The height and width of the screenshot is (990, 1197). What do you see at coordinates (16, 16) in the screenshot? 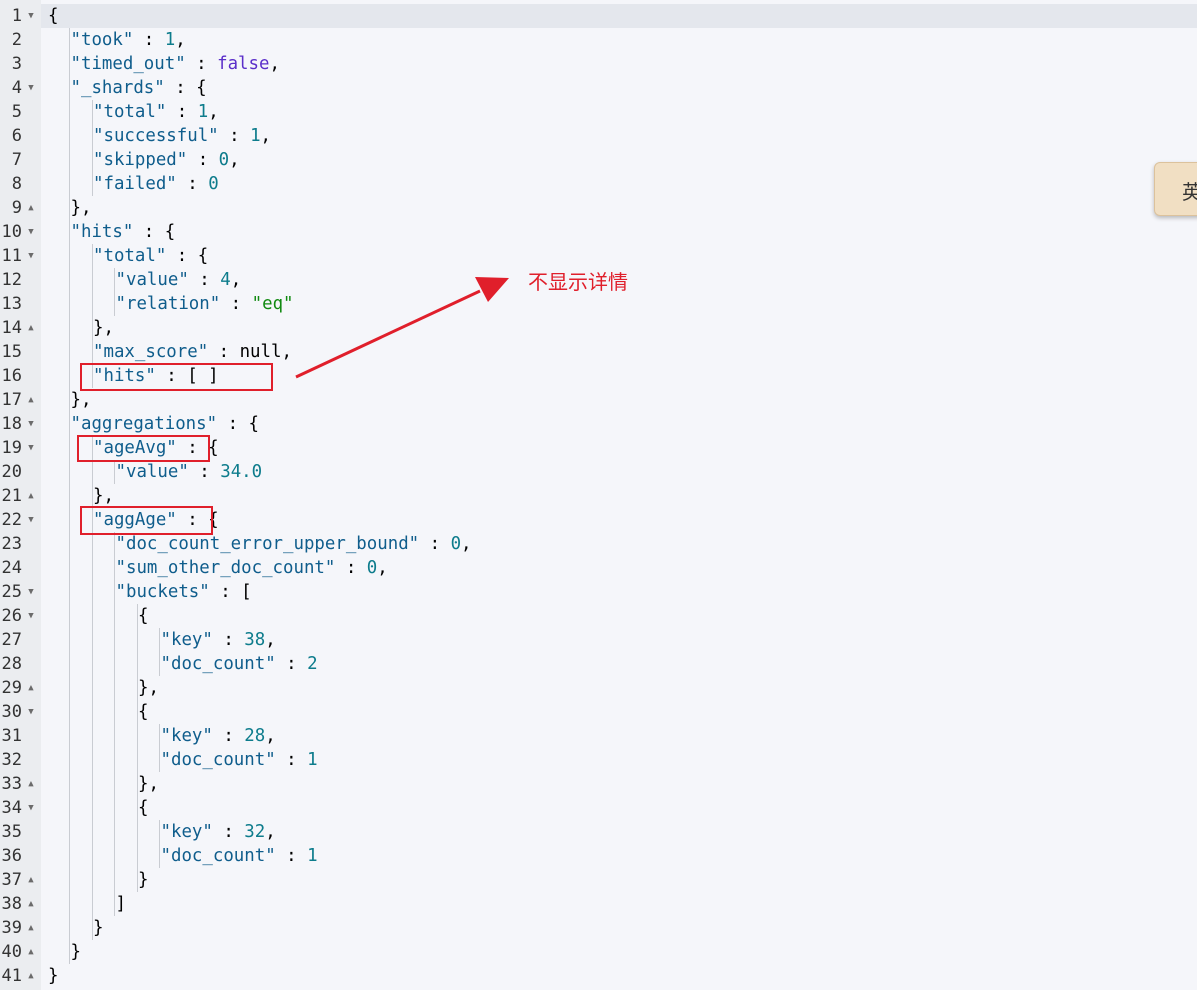
I see `line-number: 1` at bounding box center [16, 16].